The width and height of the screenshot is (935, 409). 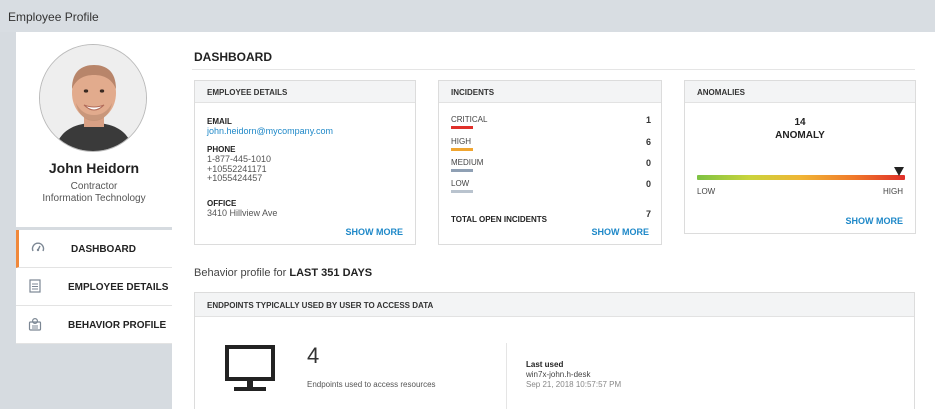 I want to click on gauge-marker-icon, so click(x=898, y=171).